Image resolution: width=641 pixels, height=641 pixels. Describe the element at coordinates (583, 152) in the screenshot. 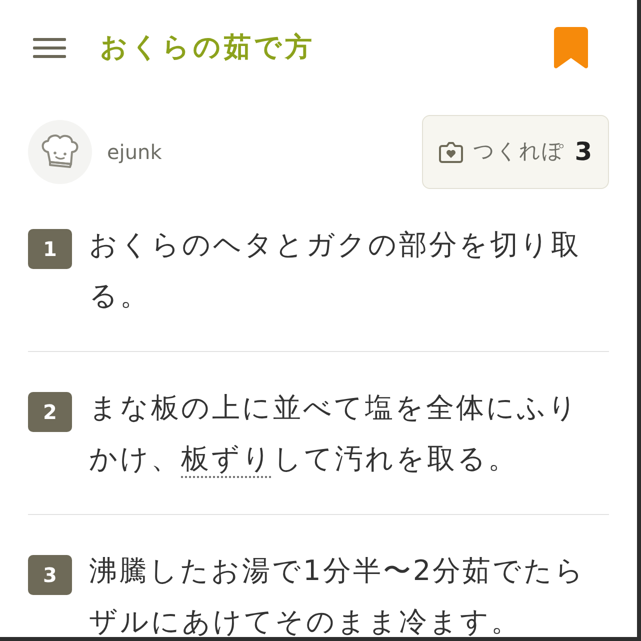

I see `tsukurepo-count: 3` at that location.